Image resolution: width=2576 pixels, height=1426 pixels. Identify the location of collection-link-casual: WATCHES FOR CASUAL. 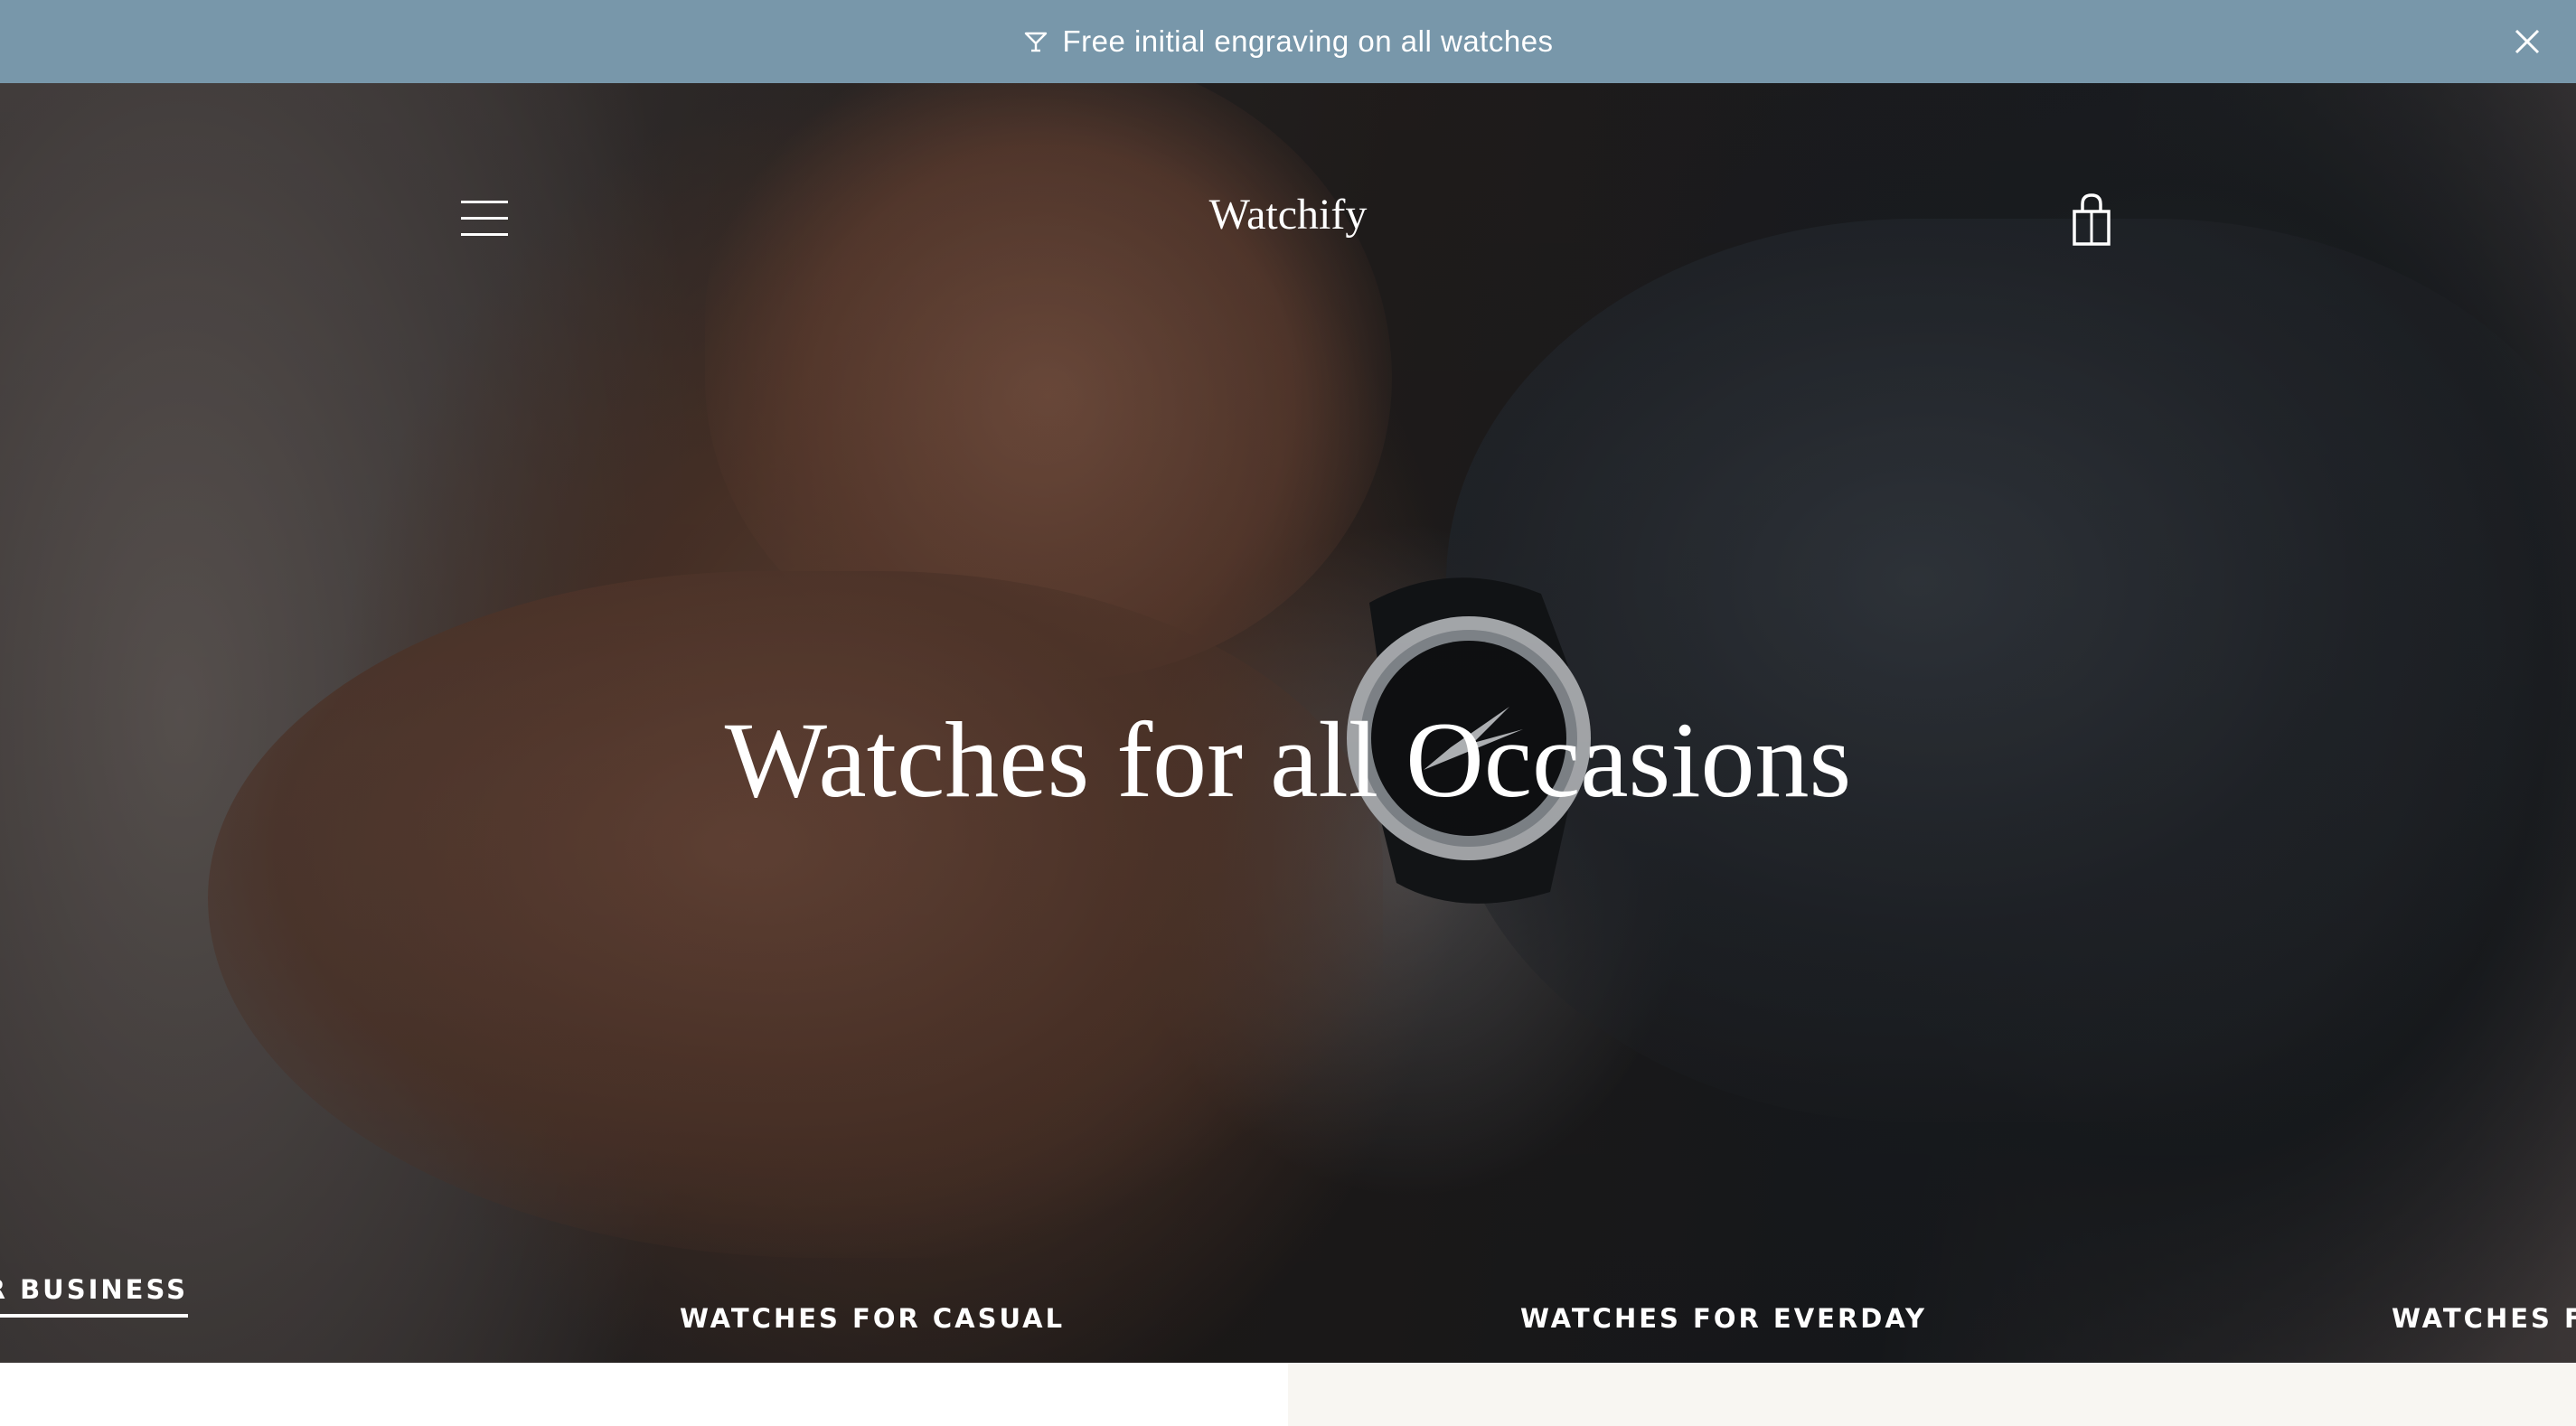
(873, 1318).